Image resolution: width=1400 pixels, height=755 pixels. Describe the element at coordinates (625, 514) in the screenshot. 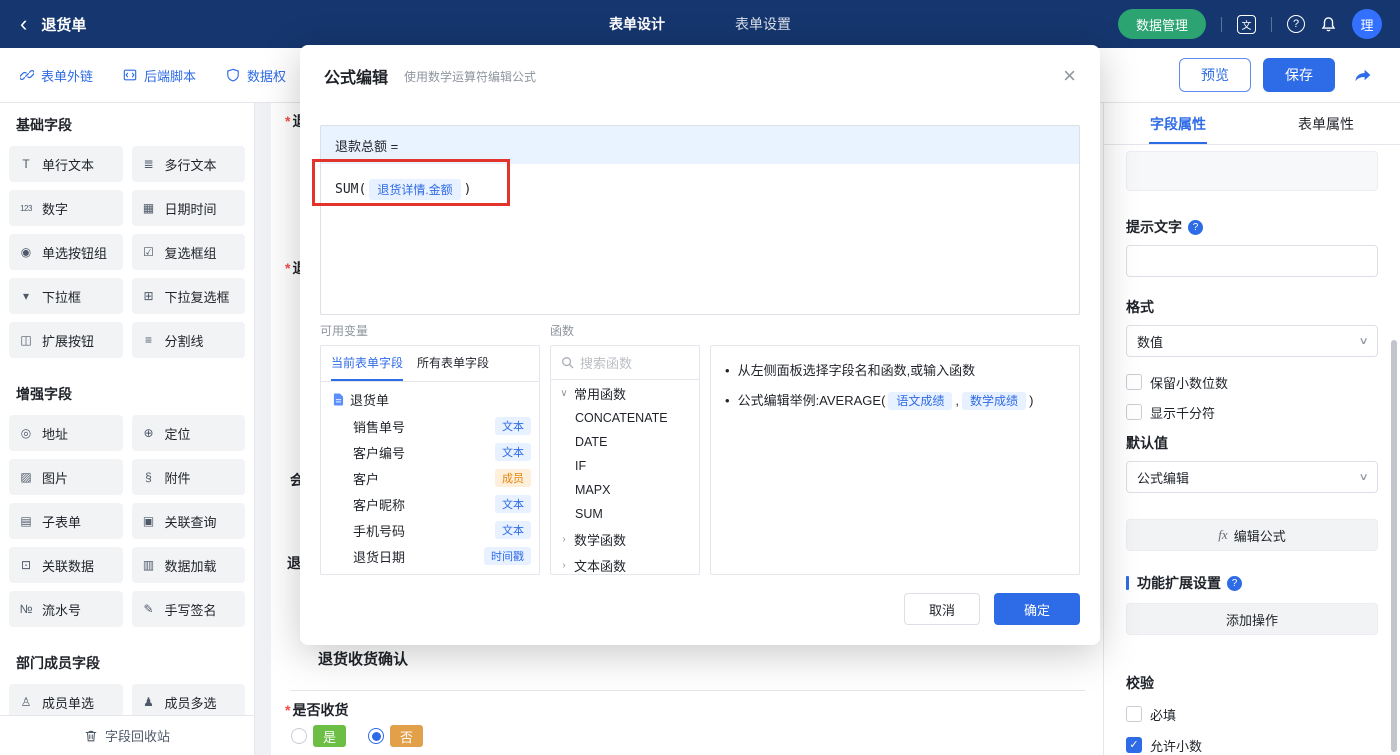

I see `function-item: SUM` at that location.